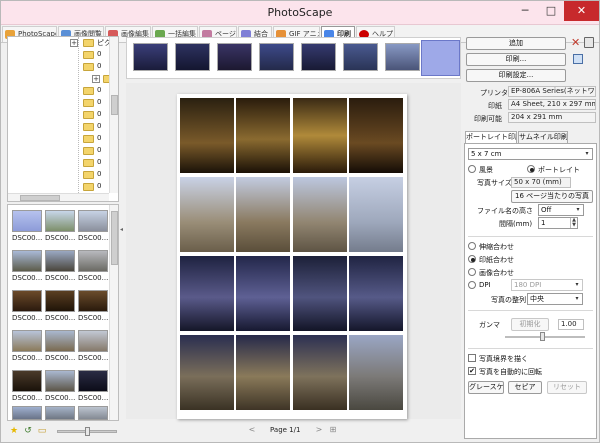 The height and width of the screenshot is (443, 600). What do you see at coordinates (567, 387) in the screenshot?
I see `reset-button: リセット` at bounding box center [567, 387].